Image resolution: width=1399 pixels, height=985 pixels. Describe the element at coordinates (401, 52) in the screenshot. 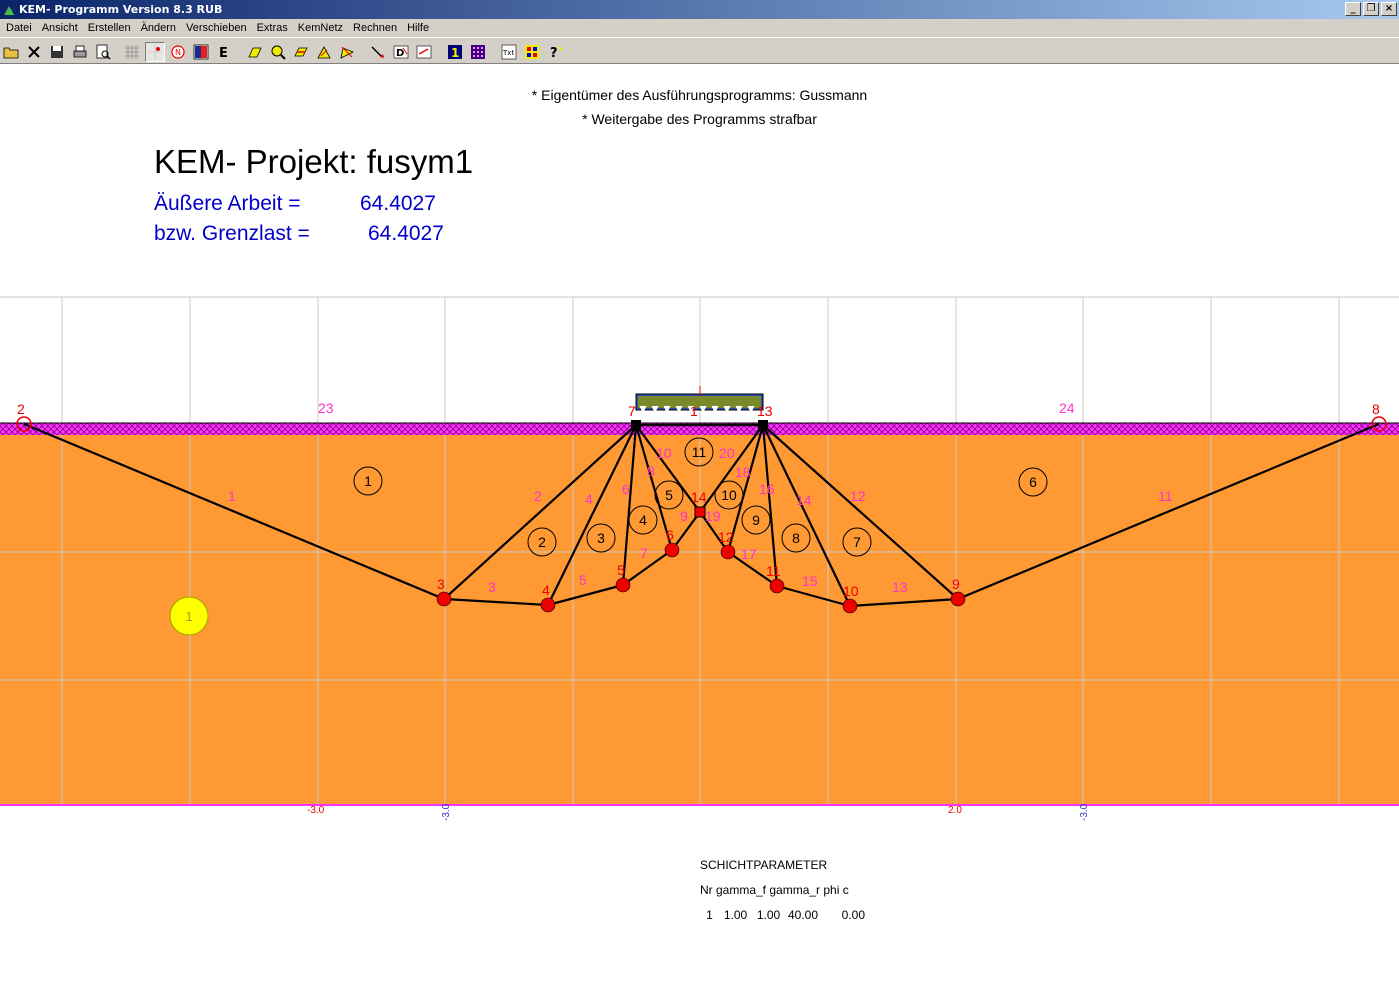

I see `d-icon: D` at that location.